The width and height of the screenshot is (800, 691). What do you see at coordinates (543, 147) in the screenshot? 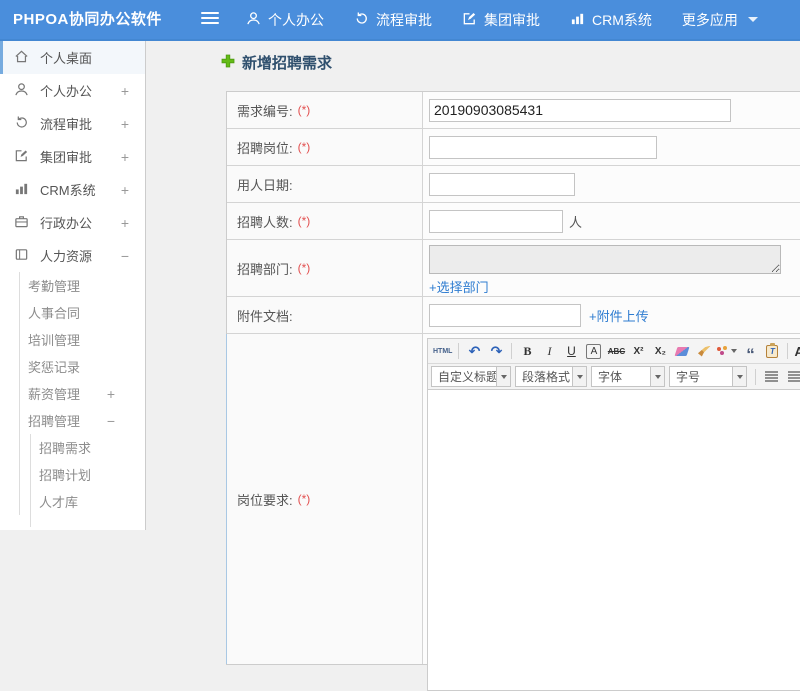
I see `position-input` at bounding box center [543, 147].